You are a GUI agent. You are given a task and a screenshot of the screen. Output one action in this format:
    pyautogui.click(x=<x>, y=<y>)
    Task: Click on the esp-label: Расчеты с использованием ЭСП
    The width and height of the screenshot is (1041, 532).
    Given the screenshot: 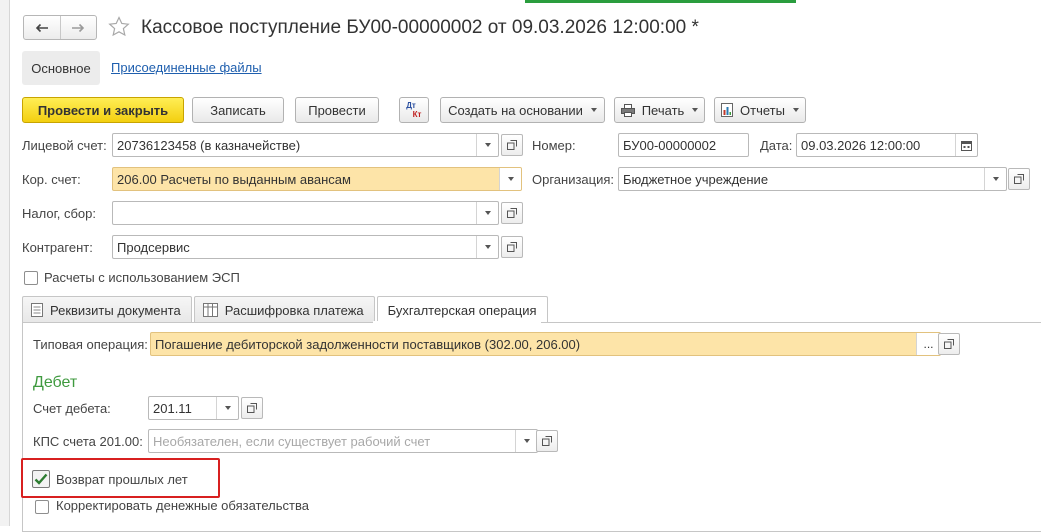 What is the action you would take?
    pyautogui.click(x=142, y=277)
    